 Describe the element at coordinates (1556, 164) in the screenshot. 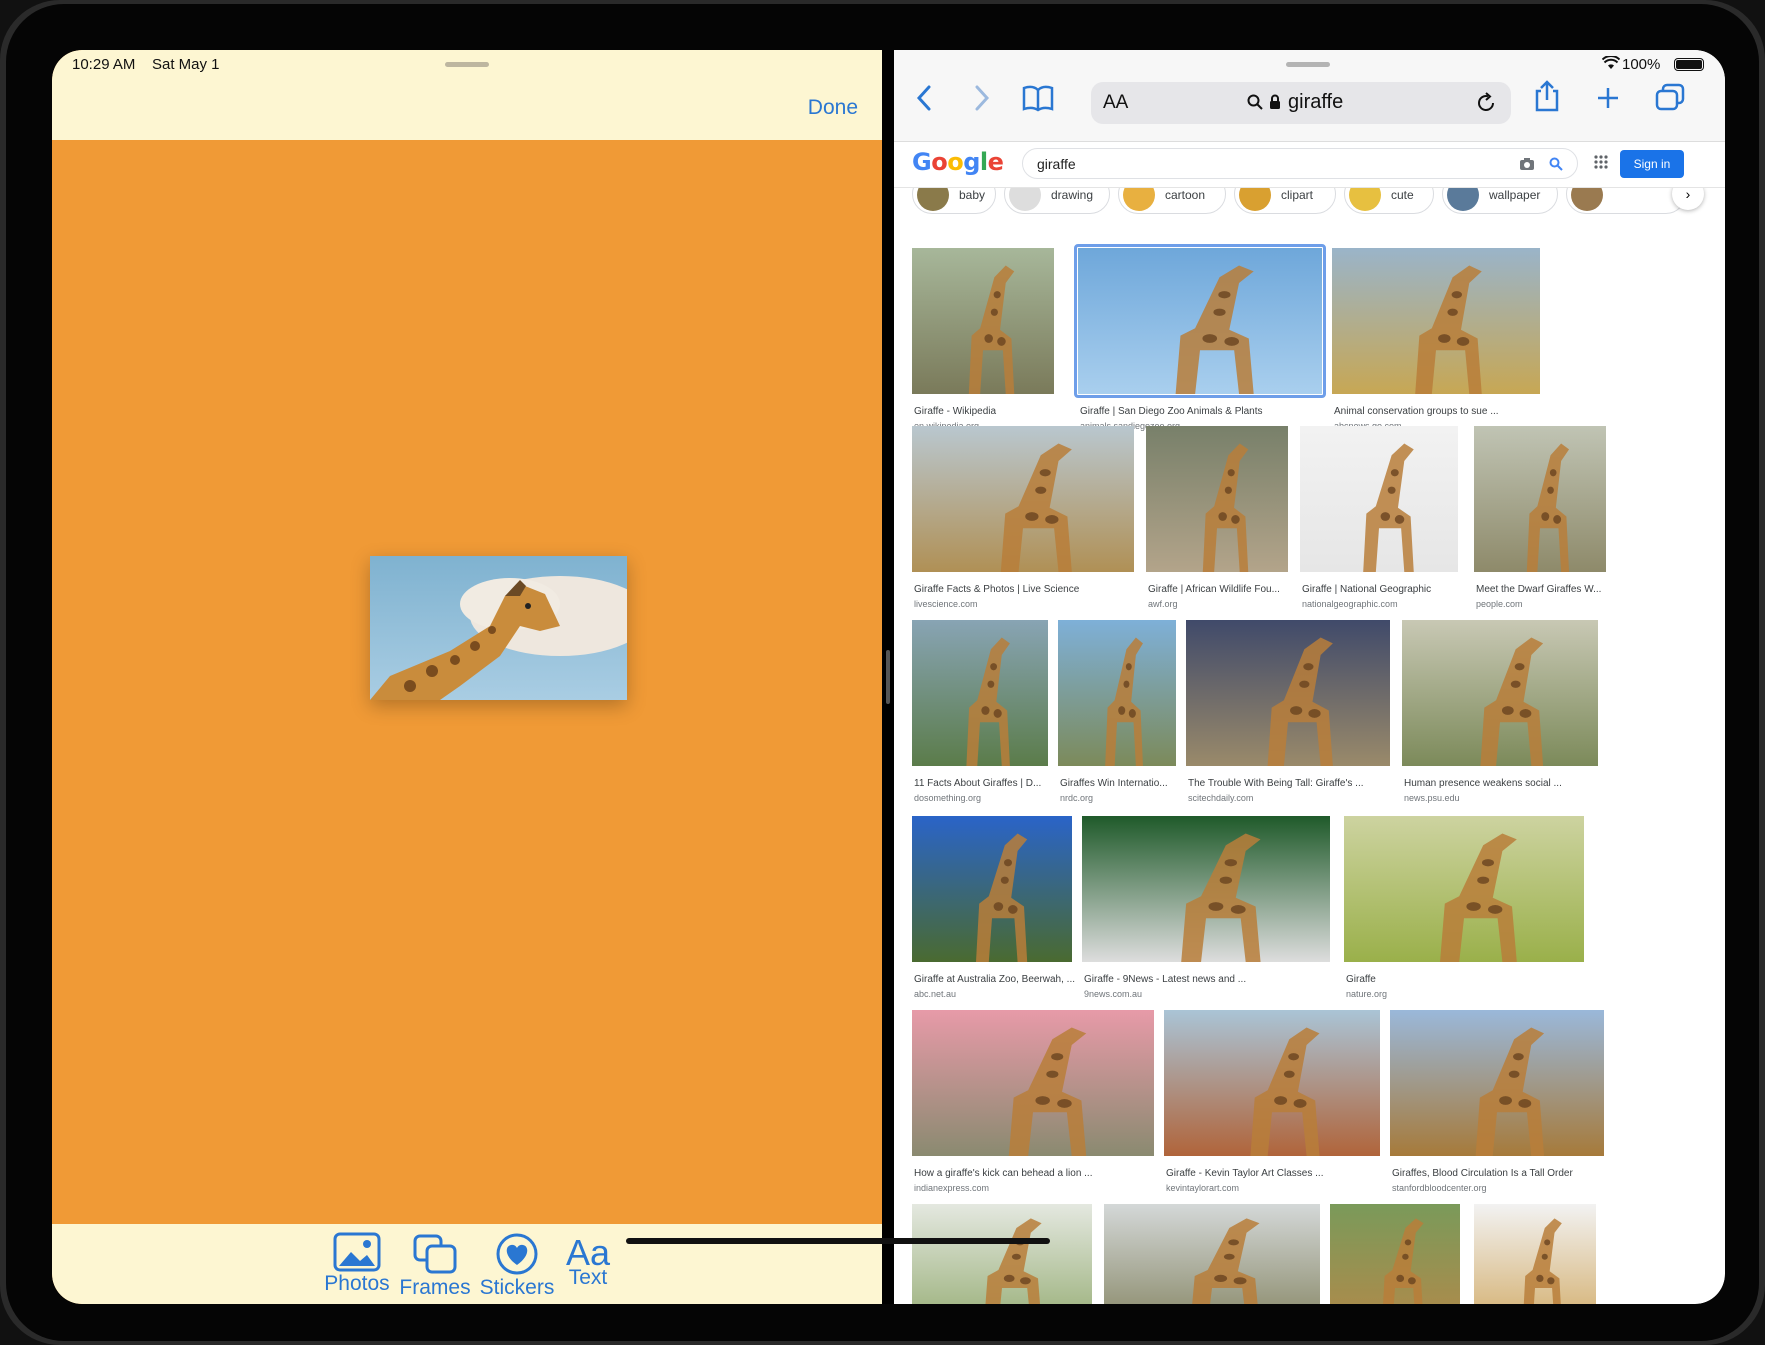

I see `google-search-icon` at that location.